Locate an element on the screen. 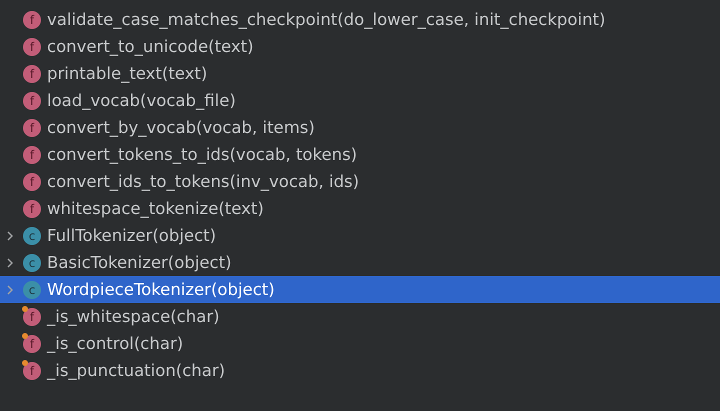  tree-item: f _is_whitespace(char) is located at coordinates (360, 316).